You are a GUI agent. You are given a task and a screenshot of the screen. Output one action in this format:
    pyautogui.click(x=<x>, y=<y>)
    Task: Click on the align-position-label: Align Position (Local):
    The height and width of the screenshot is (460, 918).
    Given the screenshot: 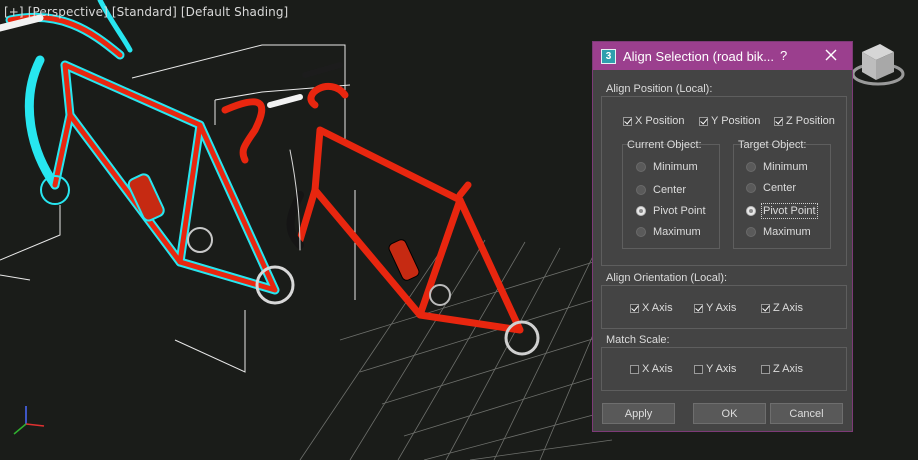 What is the action you would take?
    pyautogui.click(x=659, y=89)
    